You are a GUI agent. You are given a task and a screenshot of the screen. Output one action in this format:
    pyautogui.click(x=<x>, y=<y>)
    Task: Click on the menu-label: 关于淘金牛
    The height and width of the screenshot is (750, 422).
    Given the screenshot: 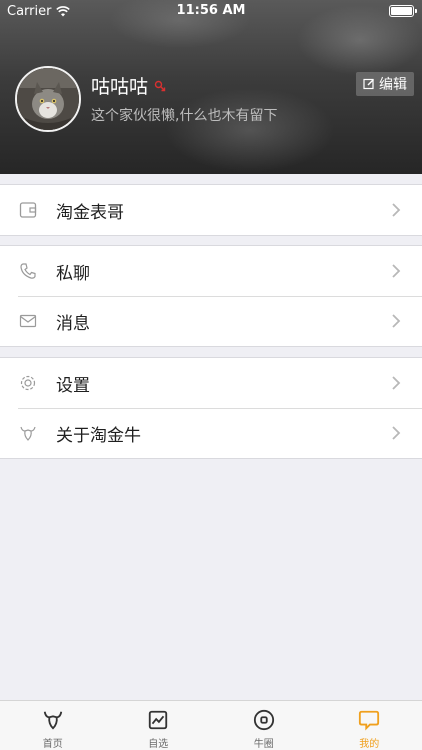 What is the action you would take?
    pyautogui.click(x=98, y=435)
    